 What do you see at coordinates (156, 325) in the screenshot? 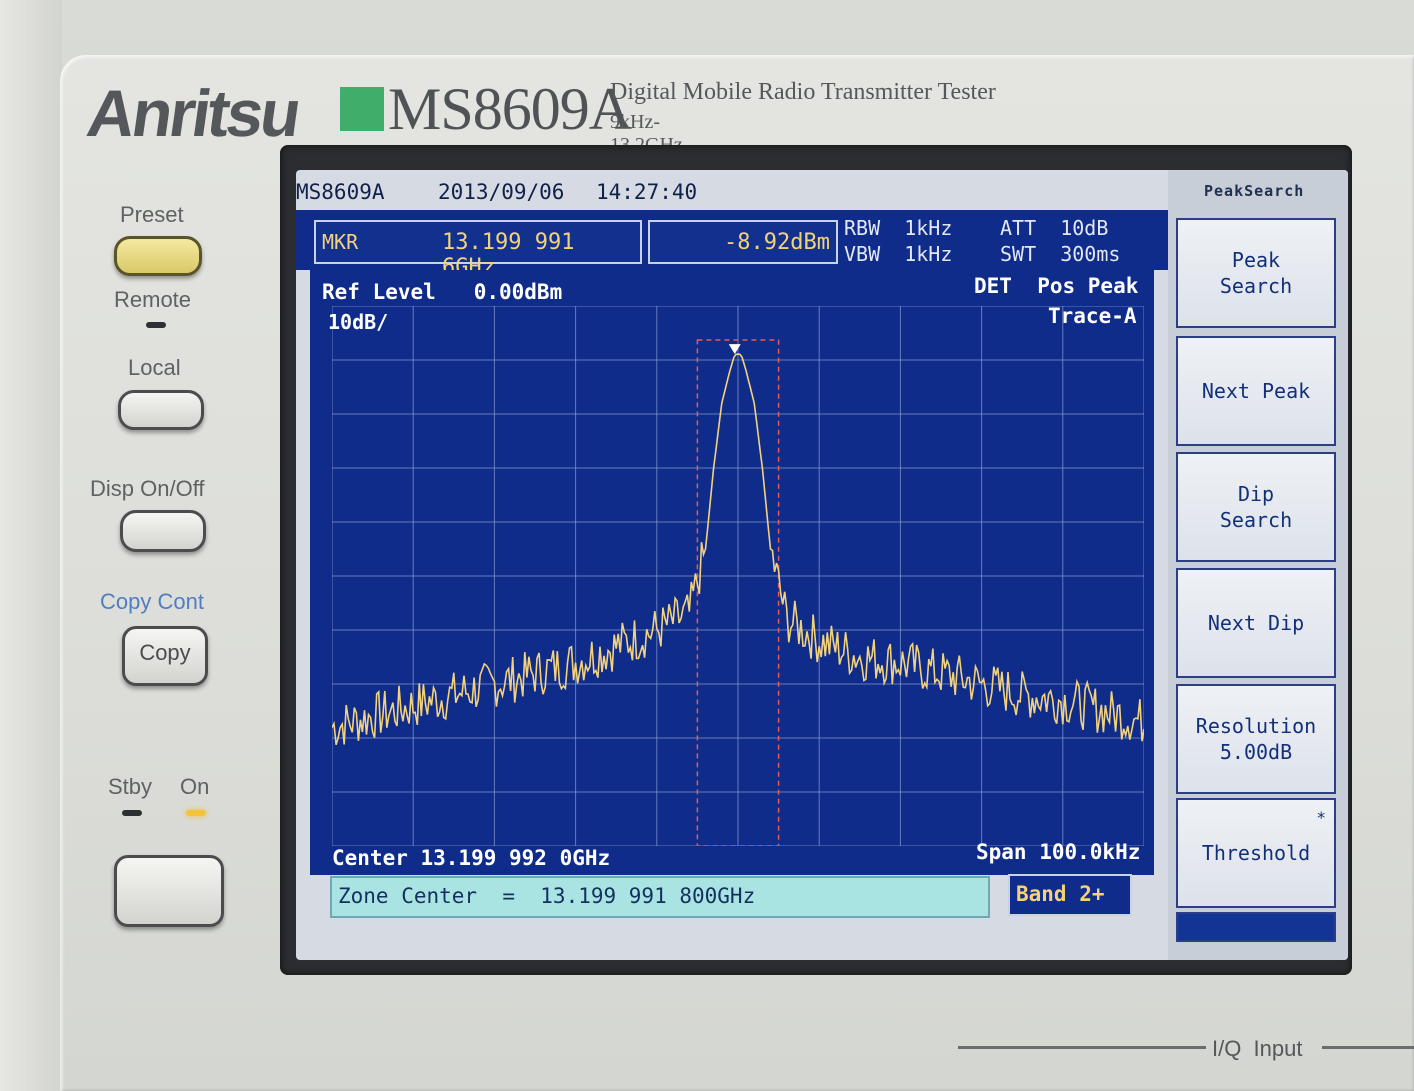
I see `remote-led` at bounding box center [156, 325].